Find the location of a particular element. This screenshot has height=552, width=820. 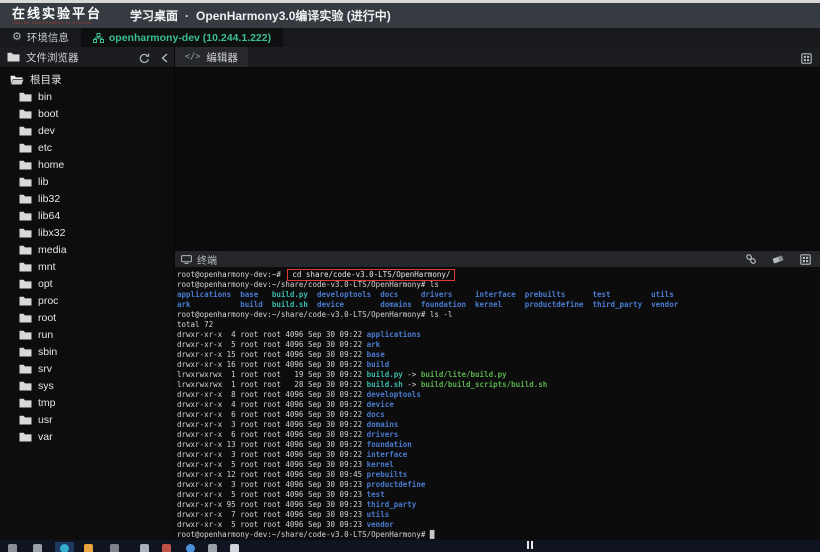

tab-editor: </> 编辑器 is located at coordinates (211, 57).